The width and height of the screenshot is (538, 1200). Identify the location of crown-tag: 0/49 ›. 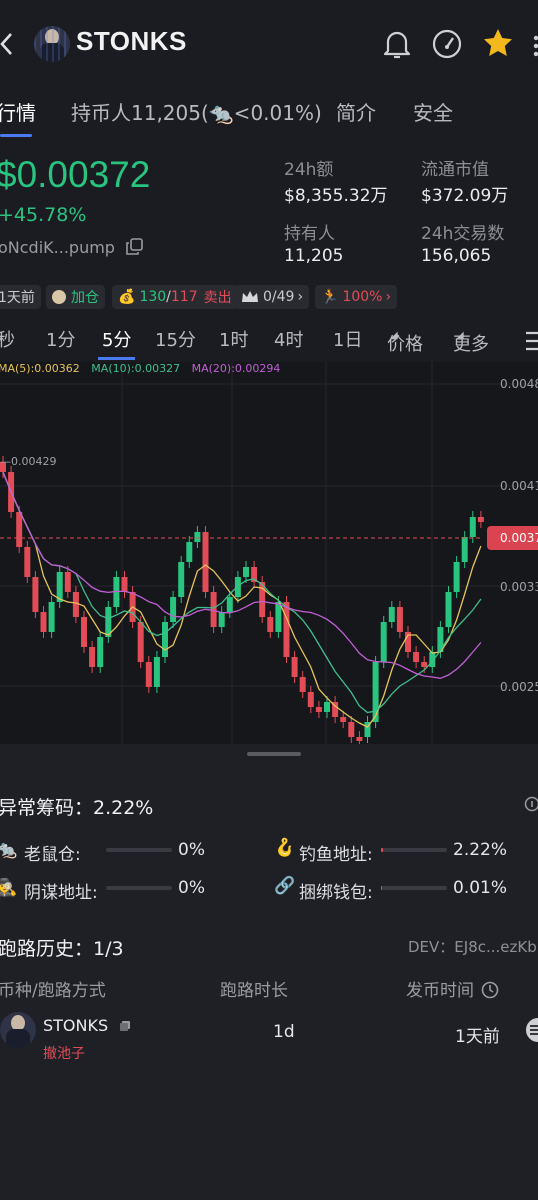
(272, 297).